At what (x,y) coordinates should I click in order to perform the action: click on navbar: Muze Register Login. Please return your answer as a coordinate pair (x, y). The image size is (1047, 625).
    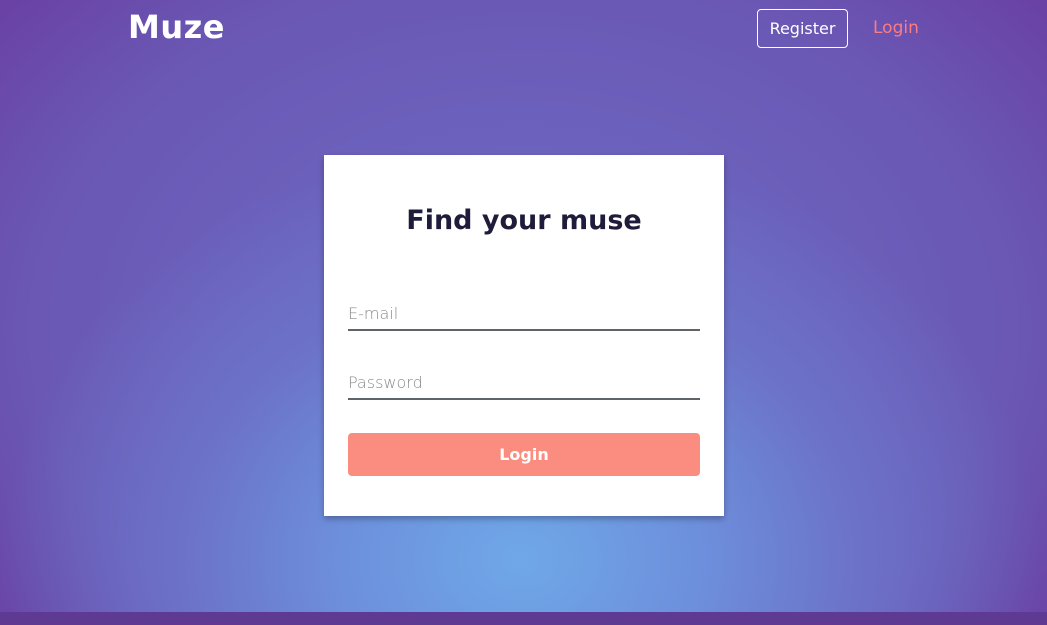
    Looking at the image, I should click on (523, 30).